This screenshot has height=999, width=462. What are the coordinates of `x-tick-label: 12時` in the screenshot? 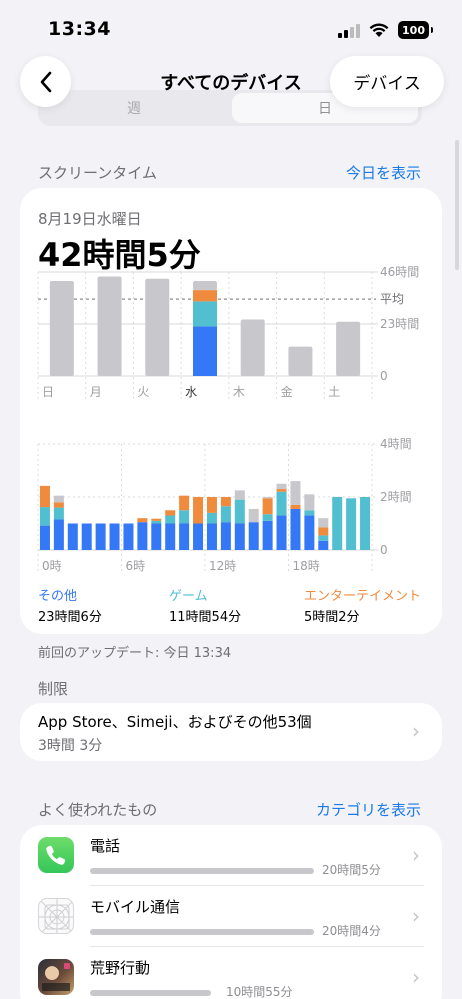 It's located at (222, 566).